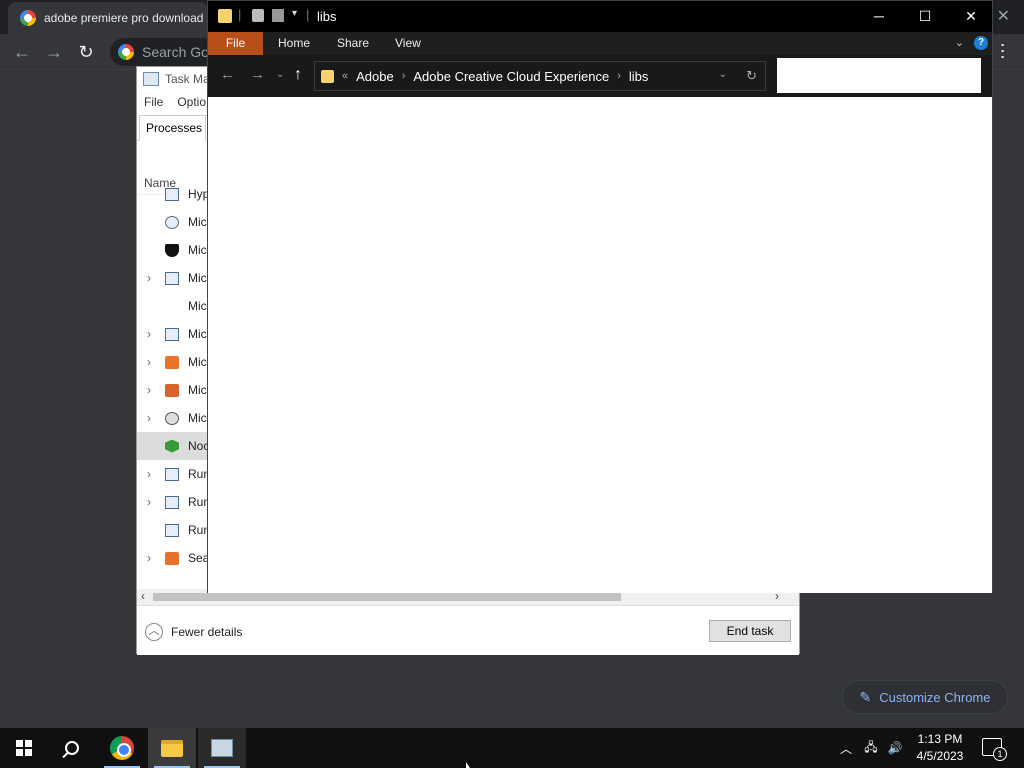 The image size is (1024, 768). I want to click on taskbar-file-explorer, so click(172, 748).